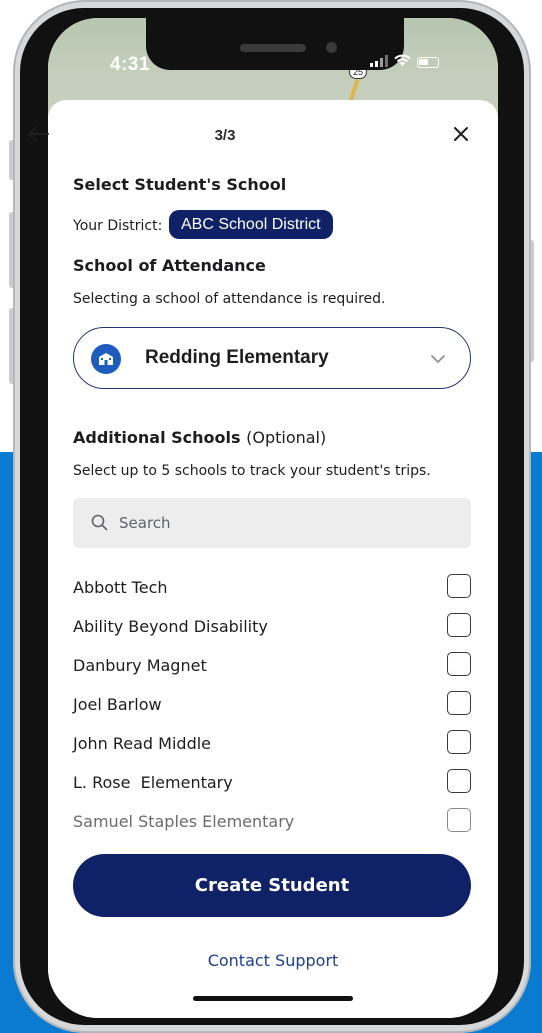 The height and width of the screenshot is (1033, 542). I want to click on close-icon, so click(461, 134).